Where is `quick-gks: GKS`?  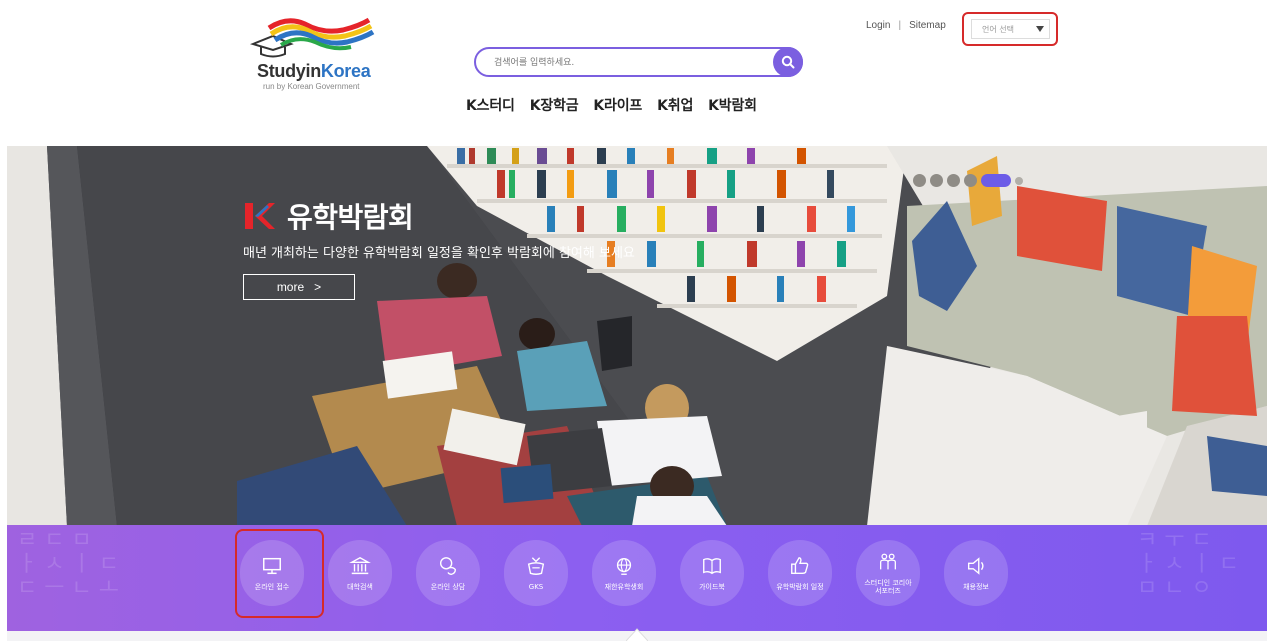 quick-gks: GKS is located at coordinates (536, 573).